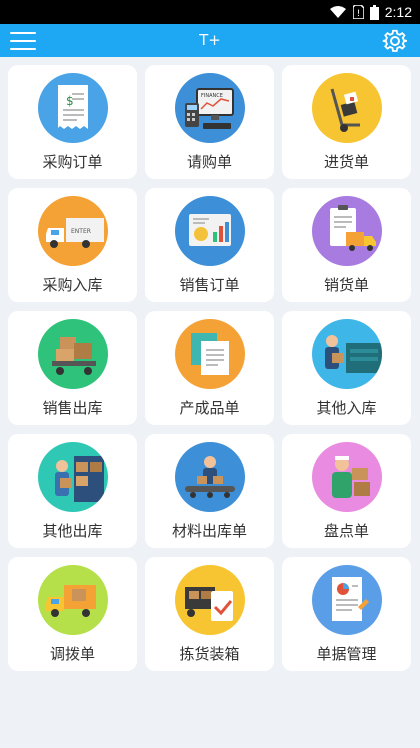 Image resolution: width=420 pixels, height=748 pixels. I want to click on document-report-icon, so click(346, 600).